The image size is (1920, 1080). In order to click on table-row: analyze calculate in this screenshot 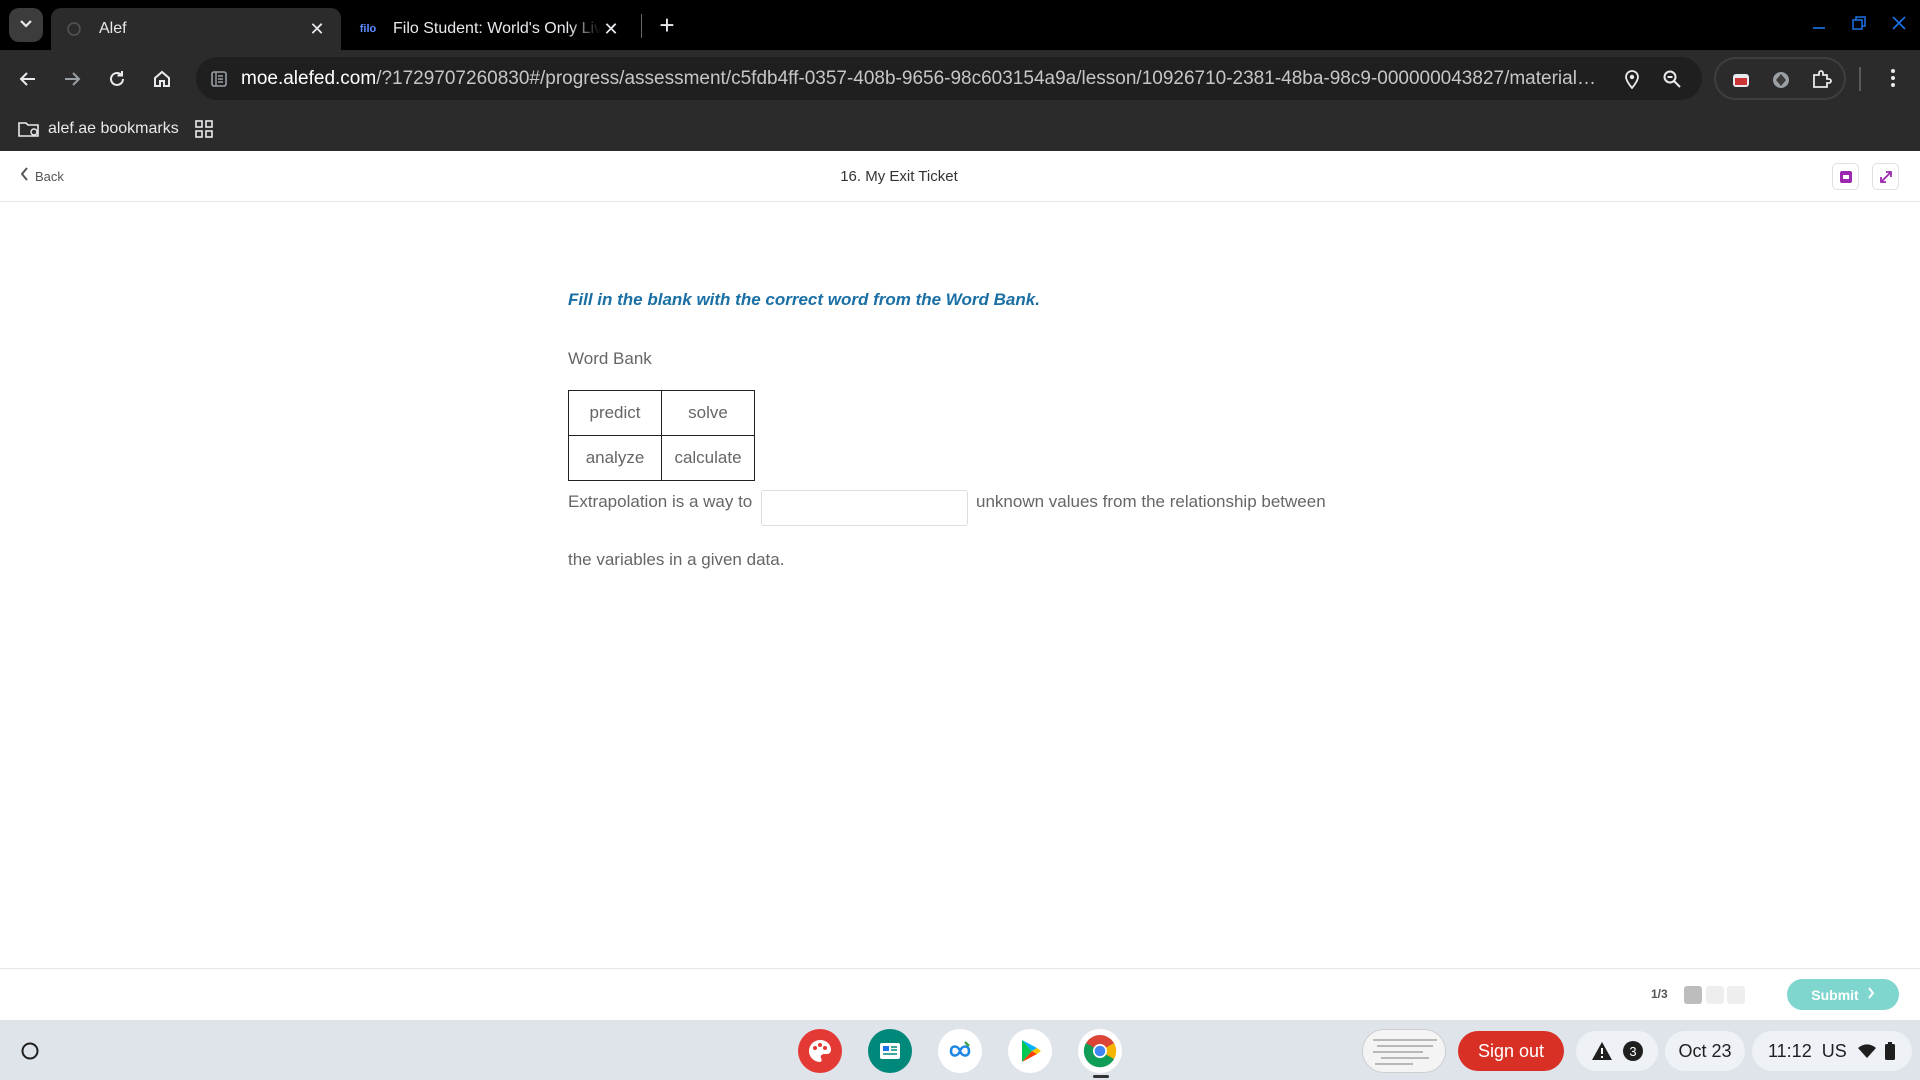, I will do `click(661, 458)`.